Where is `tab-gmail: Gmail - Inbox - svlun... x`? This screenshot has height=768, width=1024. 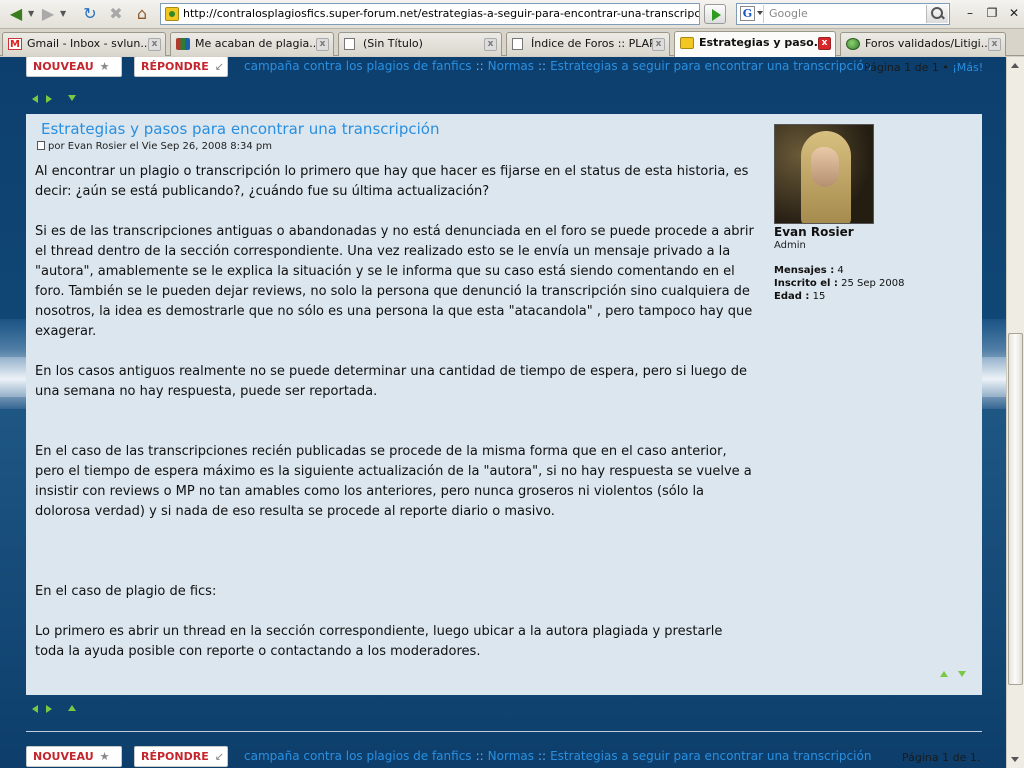 tab-gmail: Gmail - Inbox - svlun... x is located at coordinates (84, 44).